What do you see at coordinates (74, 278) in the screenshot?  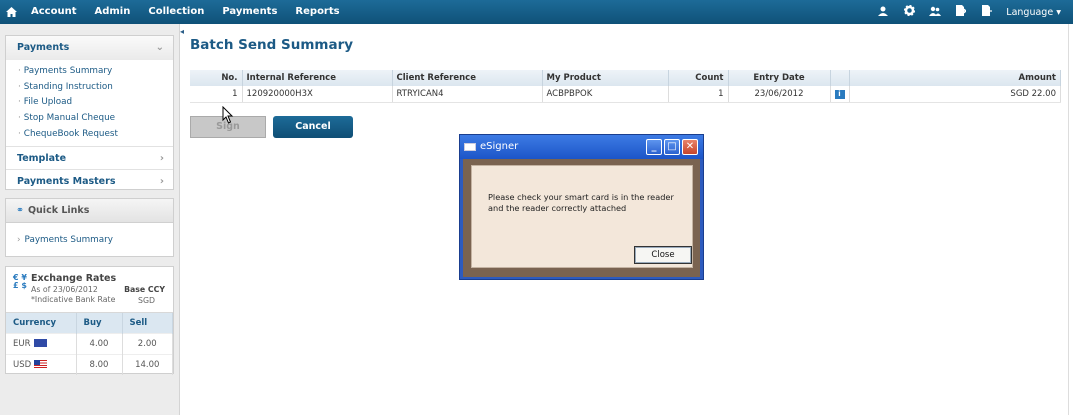 I see `exchange-rates-title: Exchange Rates` at bounding box center [74, 278].